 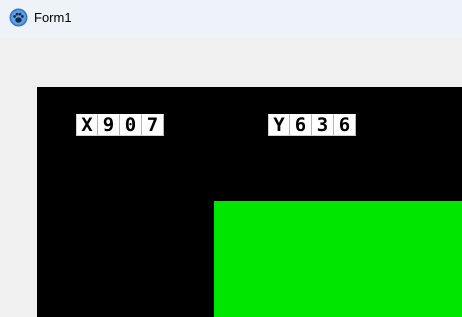 I want to click on x-readout-char: X, so click(x=87, y=125).